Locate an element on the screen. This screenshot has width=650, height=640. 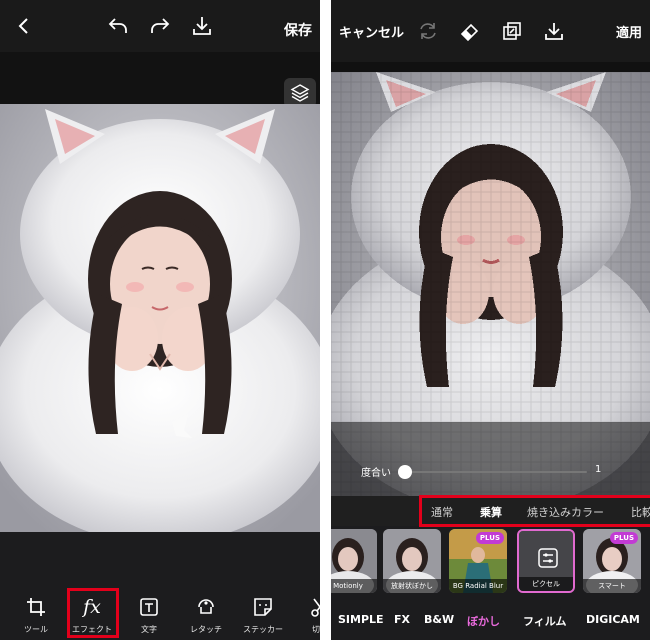
tab-fx: FX is located at coordinates (402, 619).